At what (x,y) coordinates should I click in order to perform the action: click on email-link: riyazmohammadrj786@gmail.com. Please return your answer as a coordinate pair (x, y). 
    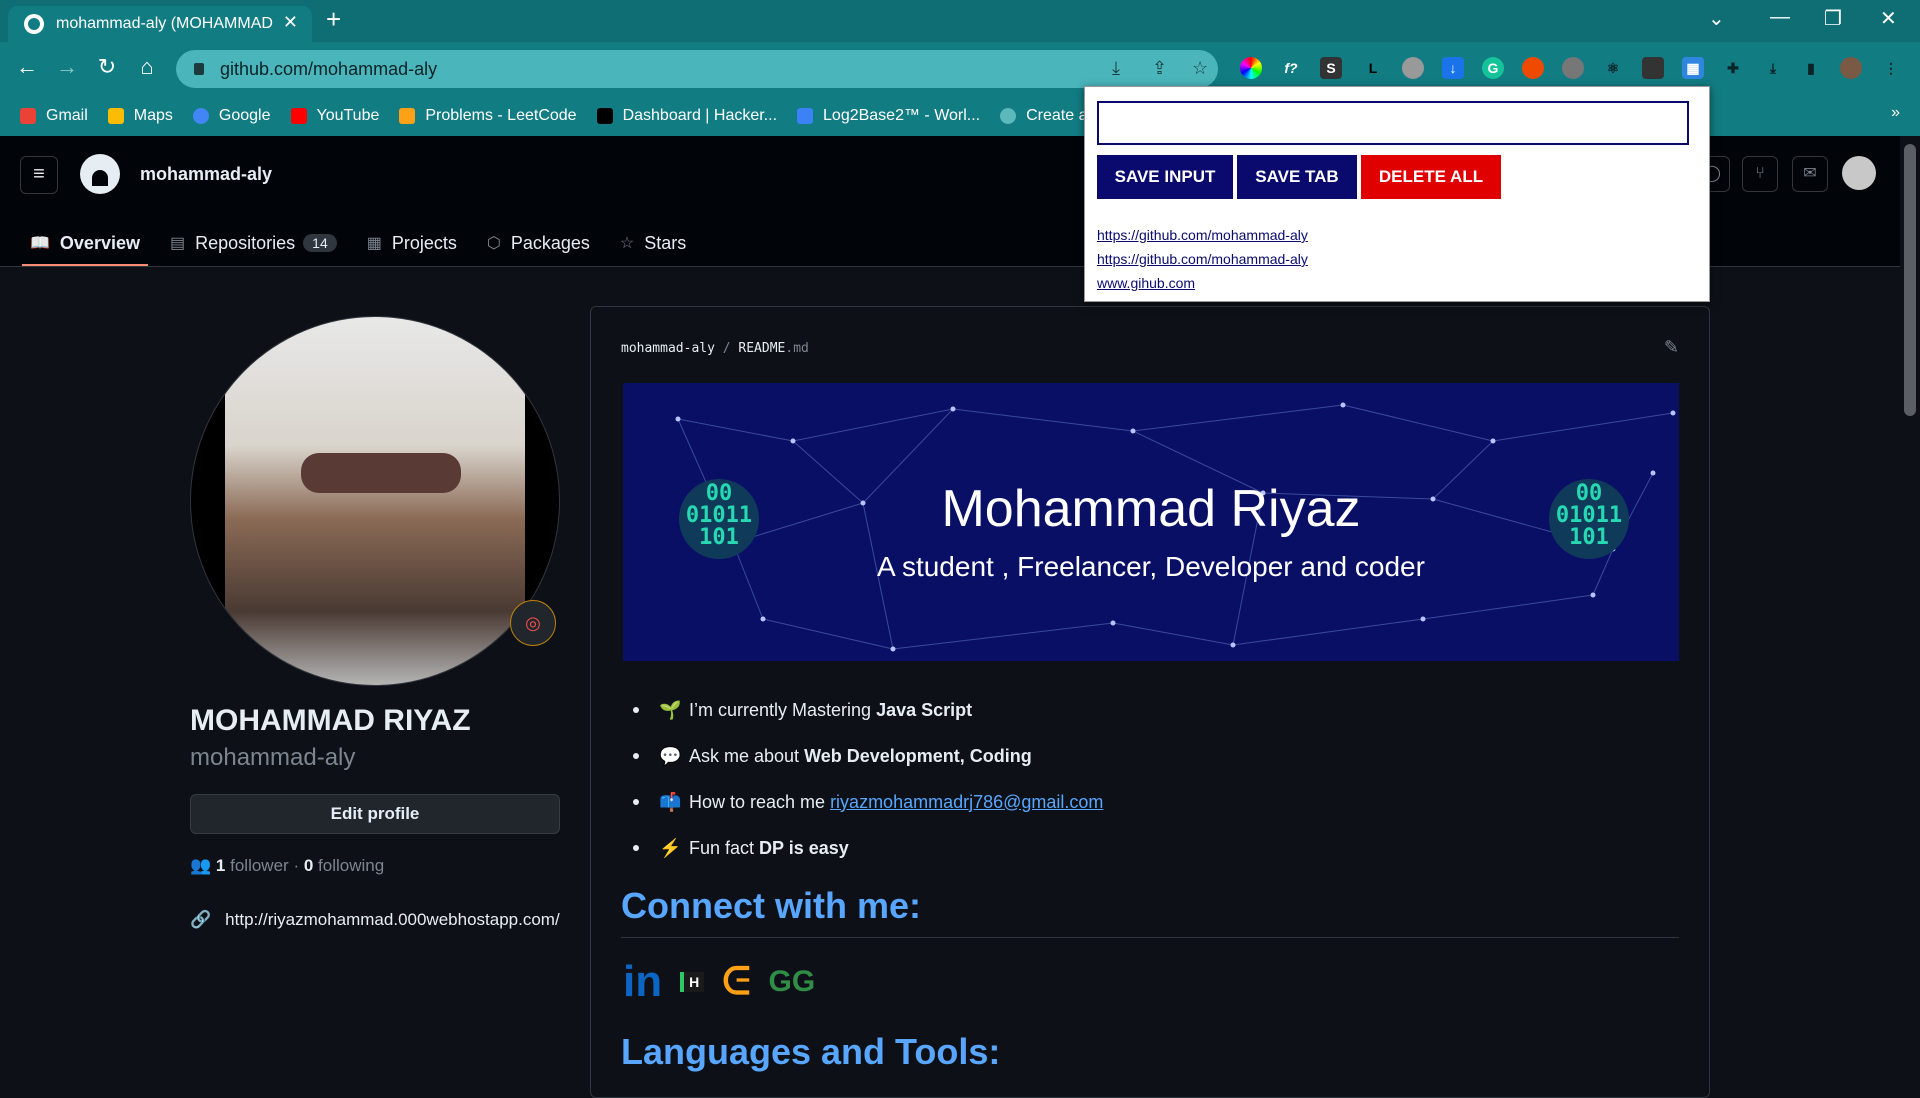
    Looking at the image, I should click on (966, 802).